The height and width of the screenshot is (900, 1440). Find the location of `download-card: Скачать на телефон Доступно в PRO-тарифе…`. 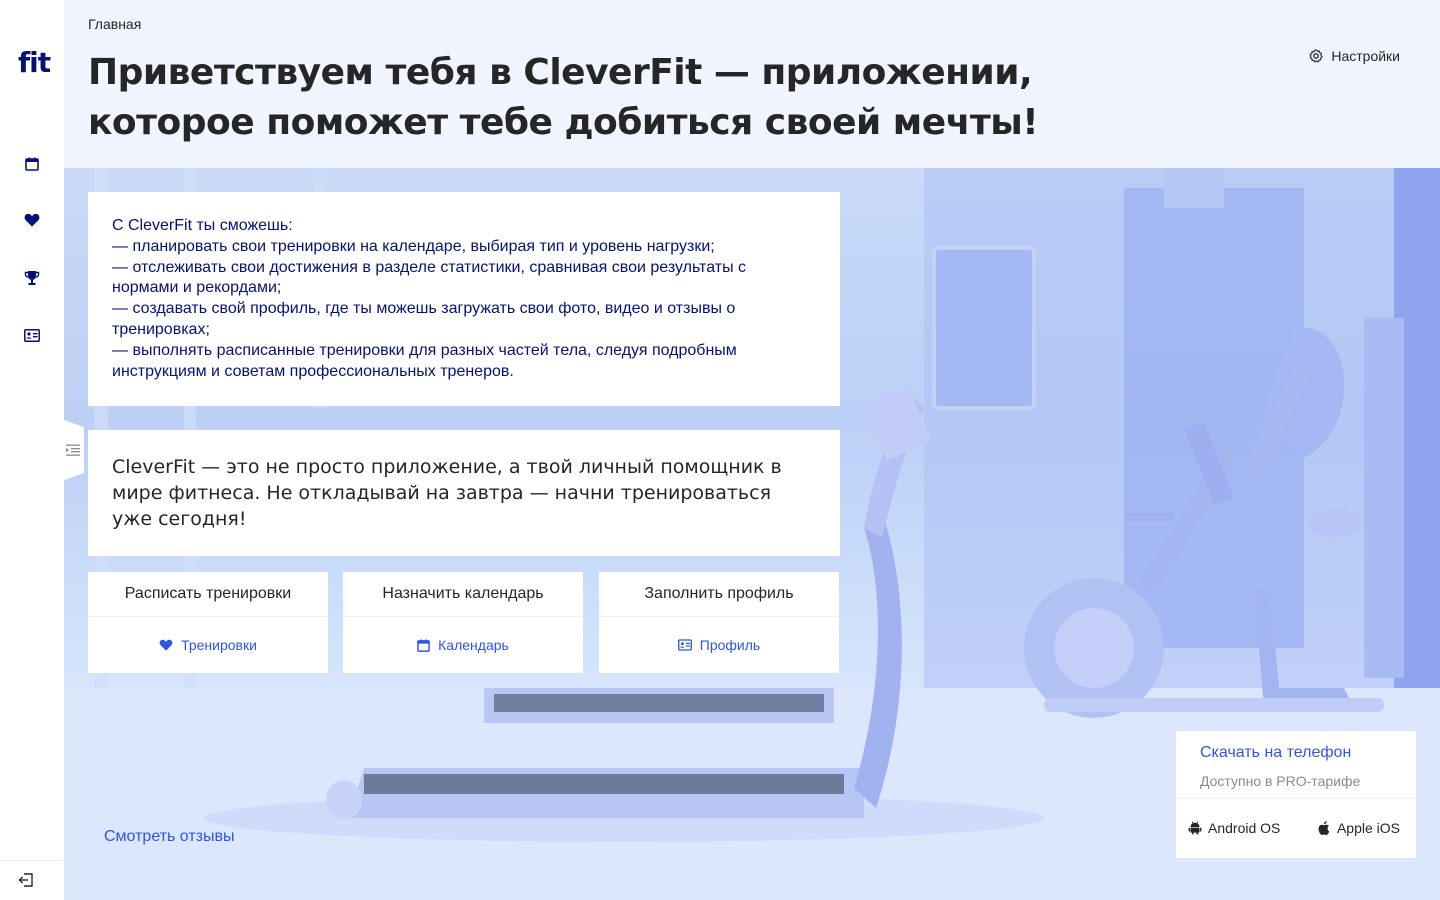

download-card: Скачать на телефон Доступно в PRO-тарифе… is located at coordinates (1296, 794).